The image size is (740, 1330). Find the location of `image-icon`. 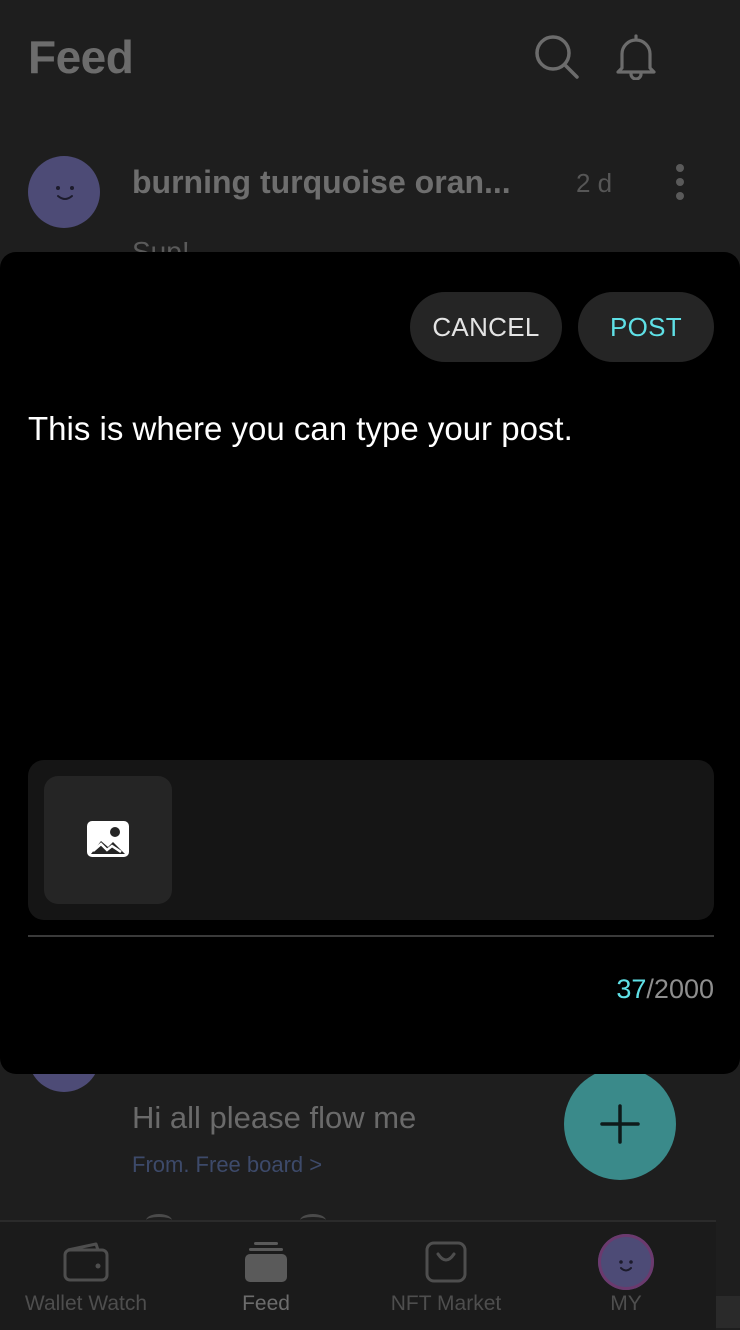

image-icon is located at coordinates (108, 839).